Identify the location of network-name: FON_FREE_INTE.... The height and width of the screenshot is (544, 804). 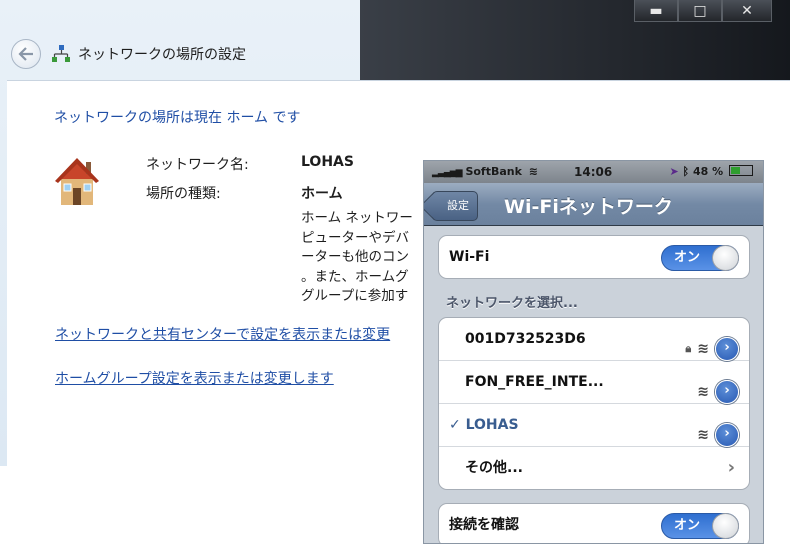
(534, 382).